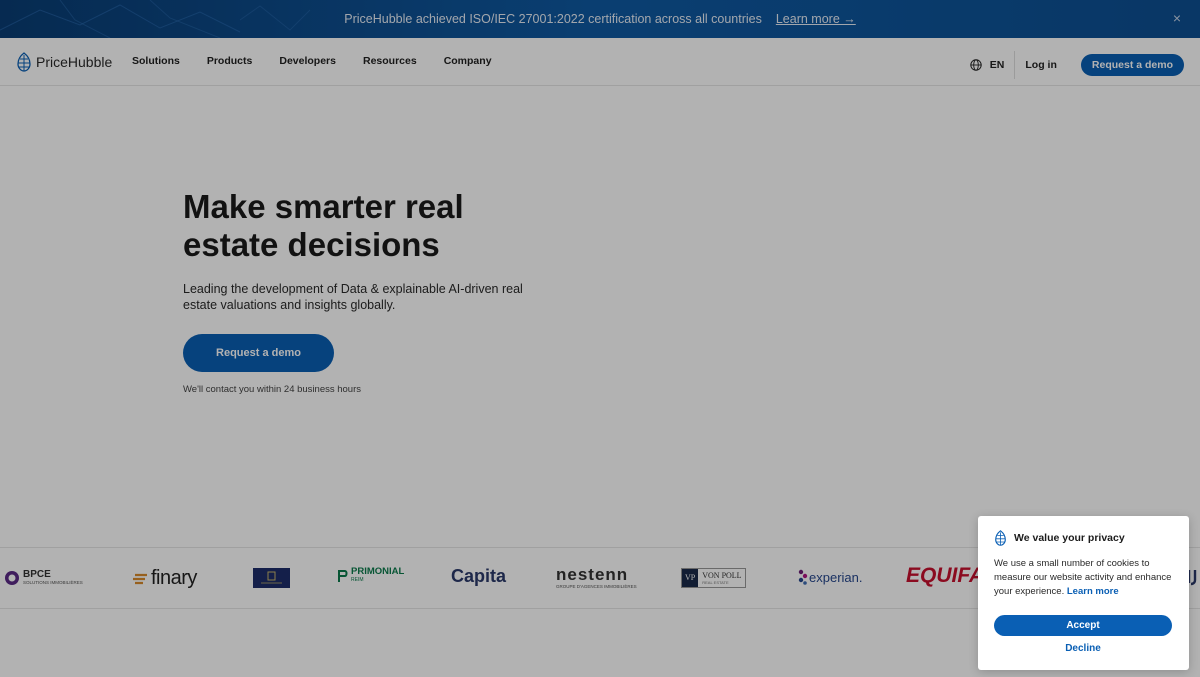 The image size is (1200, 677). What do you see at coordinates (1000, 538) in the screenshot?
I see `pricehubble-logo-icon` at bounding box center [1000, 538].